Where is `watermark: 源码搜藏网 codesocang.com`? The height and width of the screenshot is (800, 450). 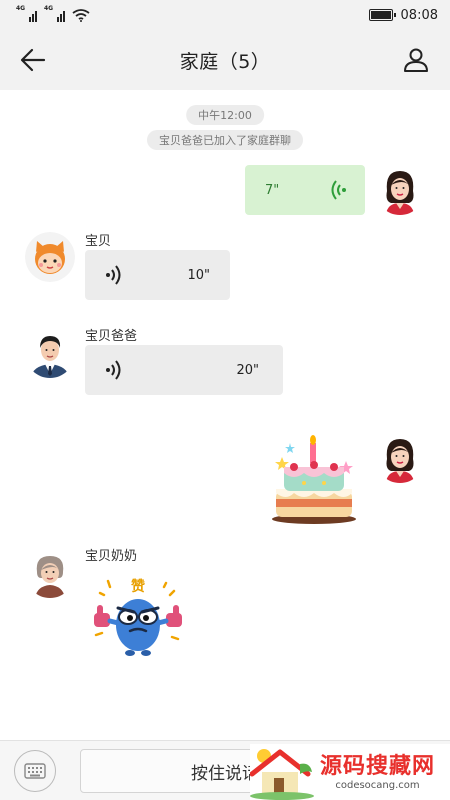
watermark: 源码搜藏网 codesocang.com is located at coordinates (350, 772).